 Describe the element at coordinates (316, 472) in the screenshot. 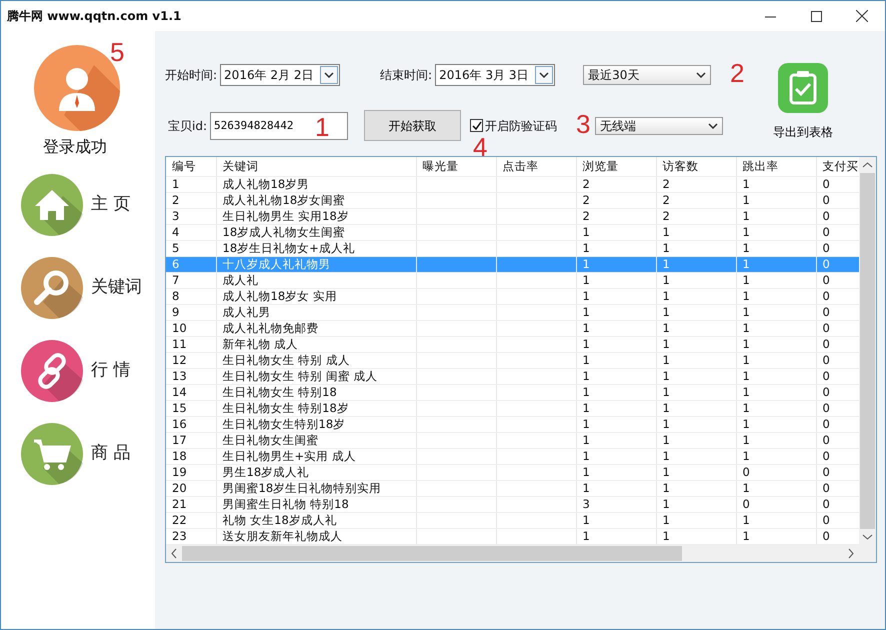

I see `keyword-cell: 男生18岁成人礼` at that location.